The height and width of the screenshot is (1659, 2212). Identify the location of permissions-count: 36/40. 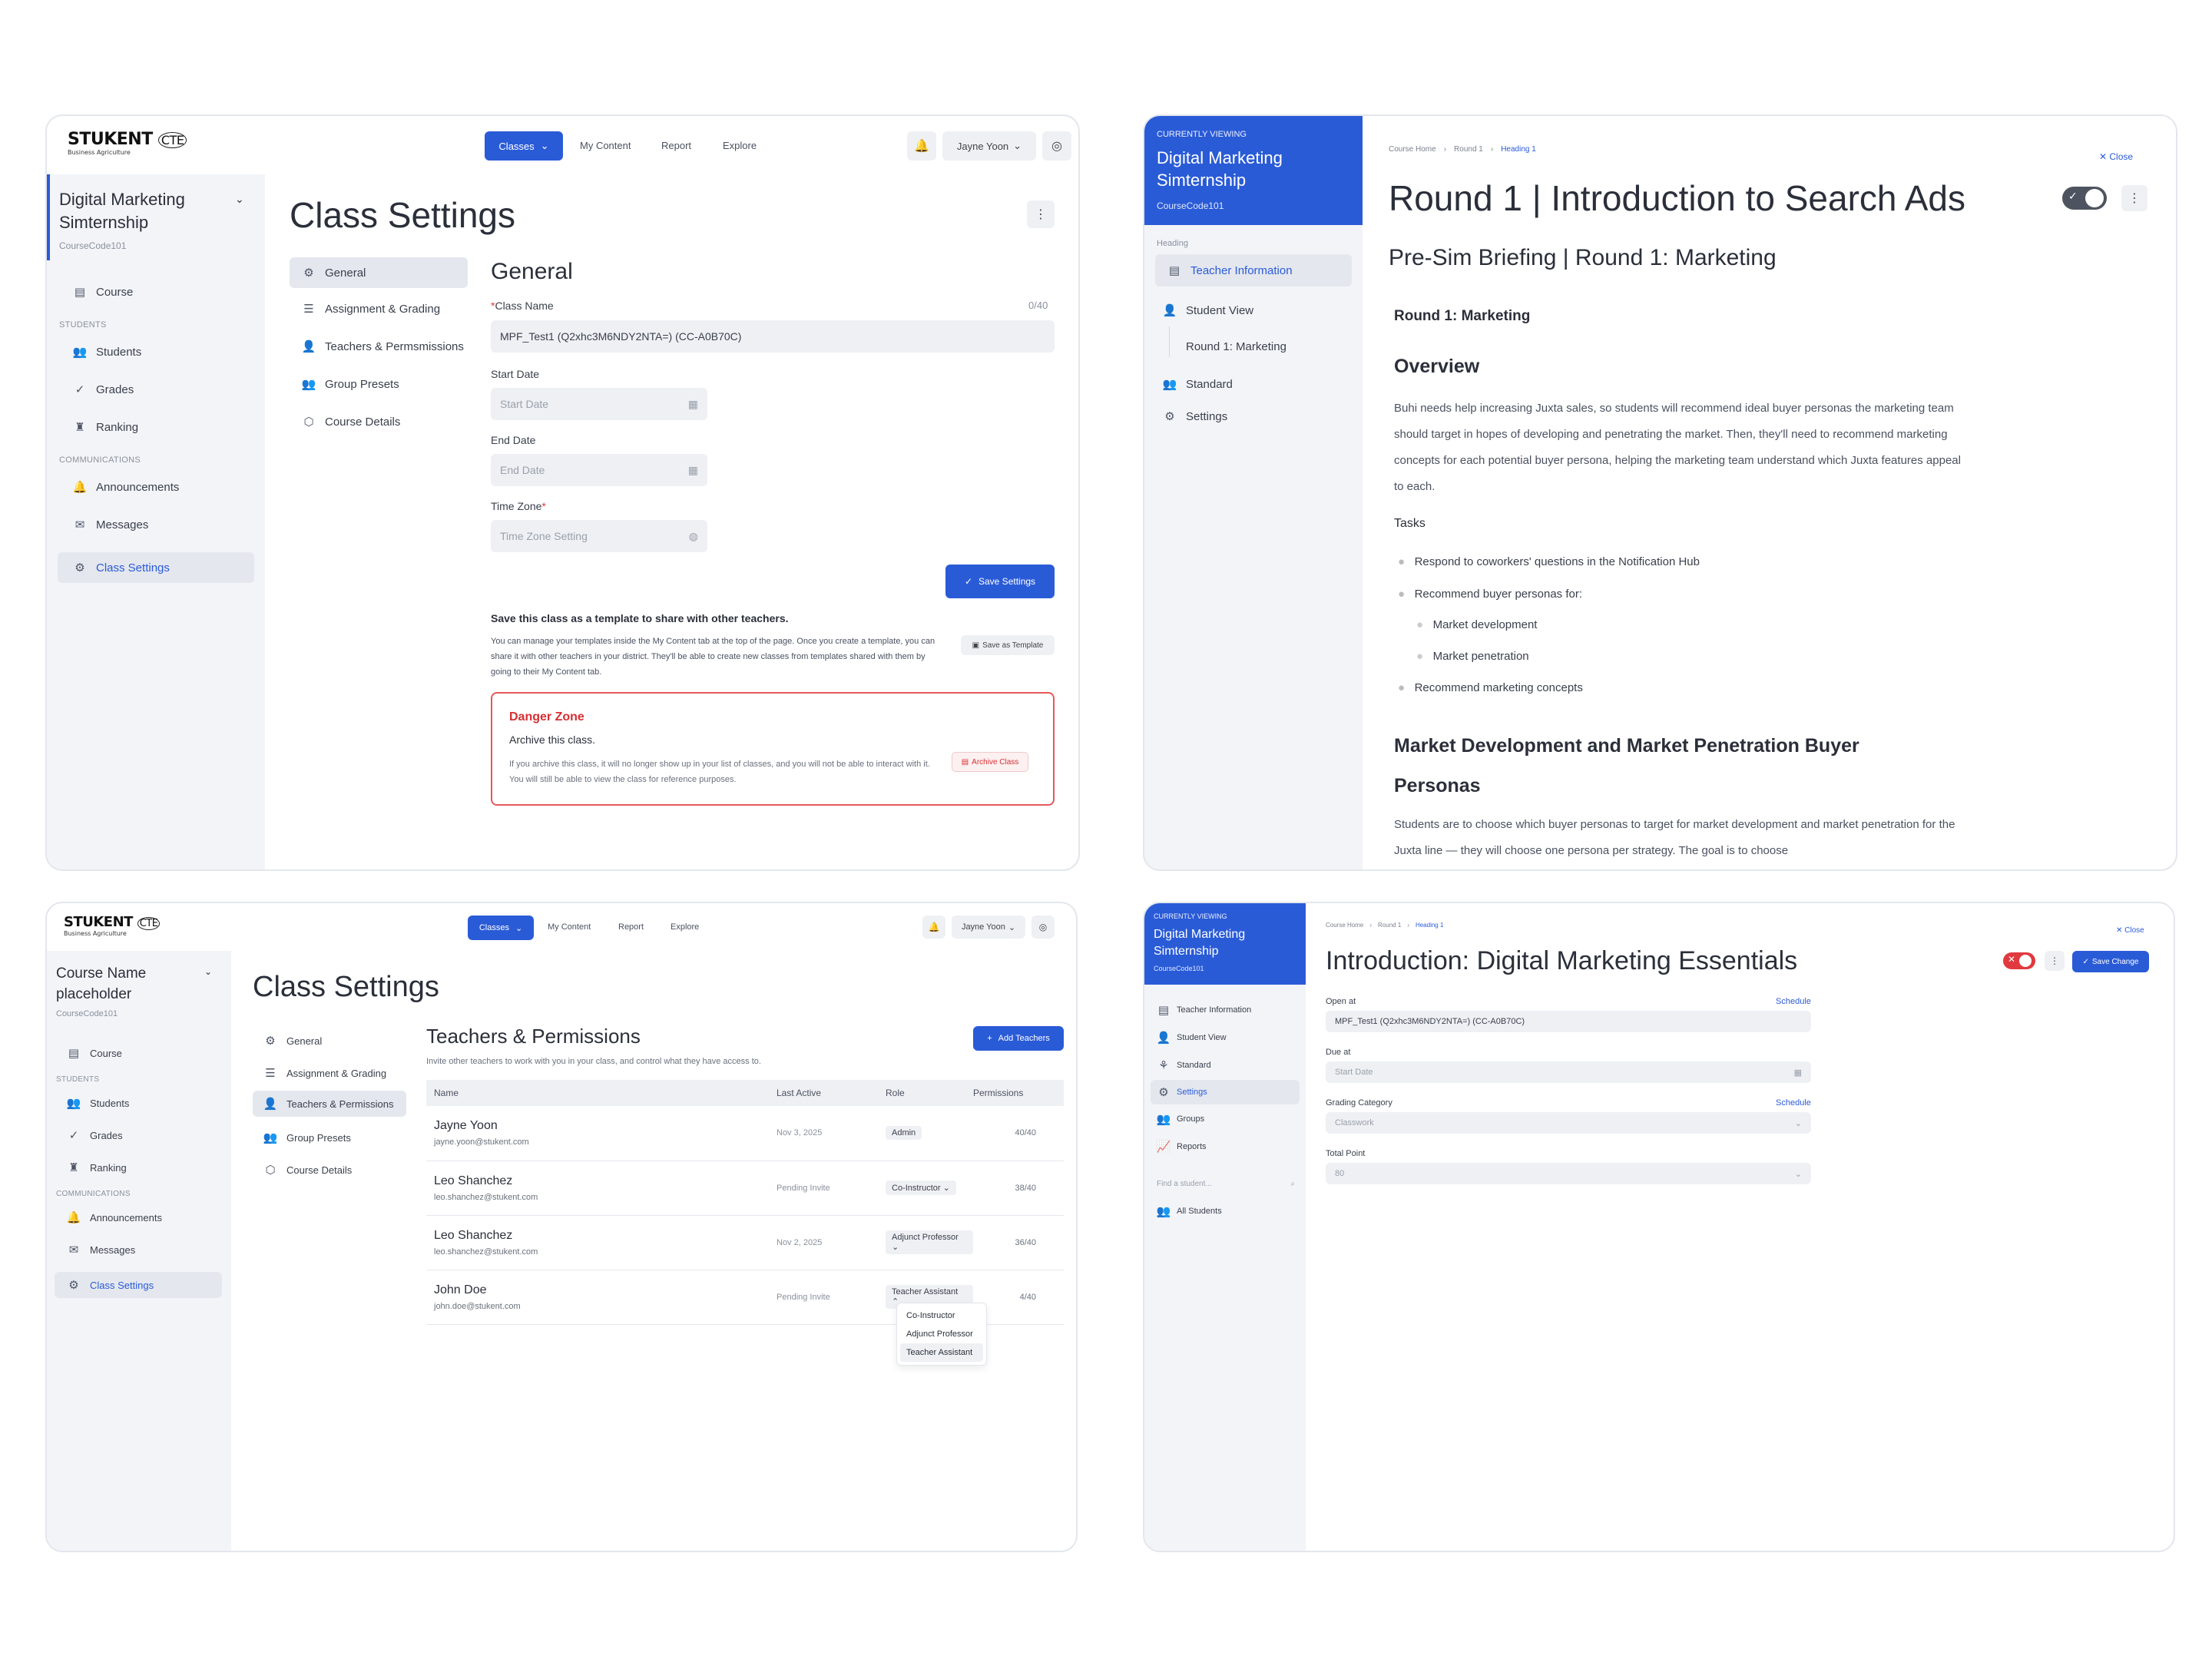
(1019, 1243).